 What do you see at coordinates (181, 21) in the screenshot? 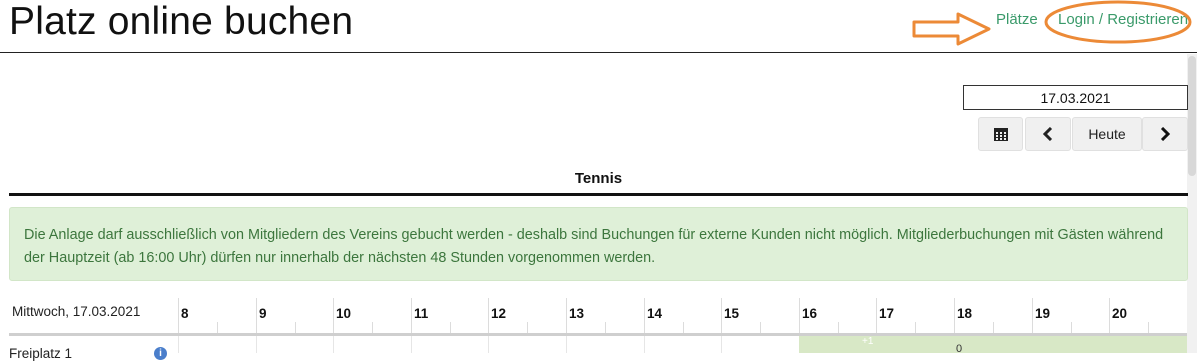
I see `page-title: Platz online buchen` at bounding box center [181, 21].